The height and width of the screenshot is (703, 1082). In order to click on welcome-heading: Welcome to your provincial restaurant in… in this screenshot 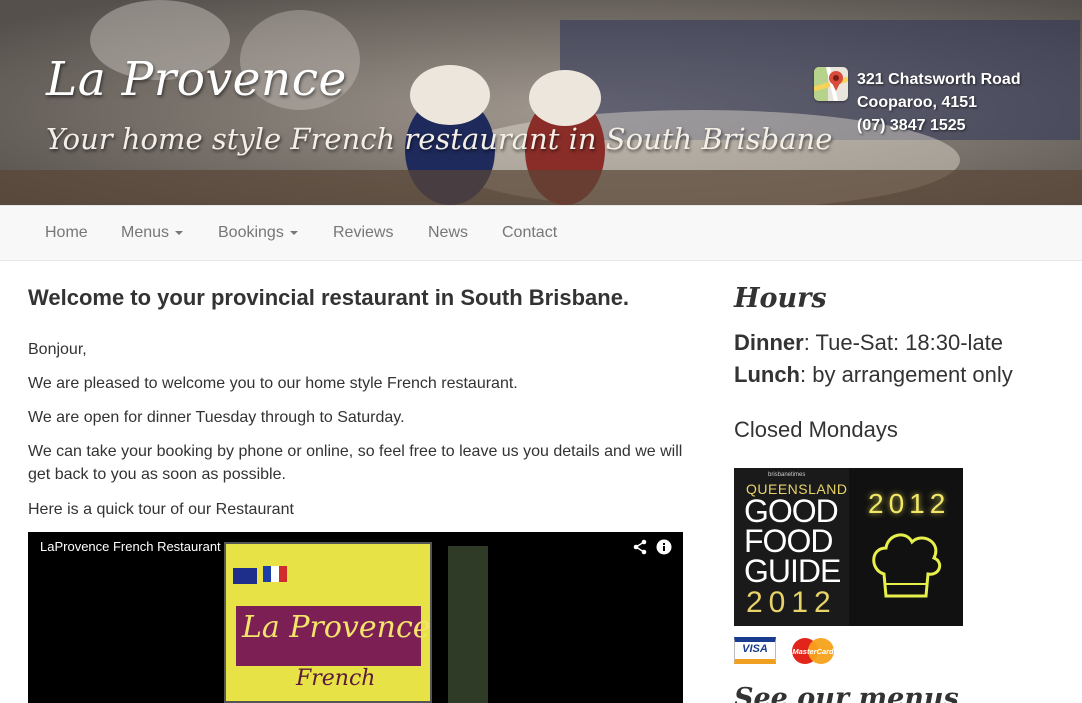, I will do `click(329, 297)`.